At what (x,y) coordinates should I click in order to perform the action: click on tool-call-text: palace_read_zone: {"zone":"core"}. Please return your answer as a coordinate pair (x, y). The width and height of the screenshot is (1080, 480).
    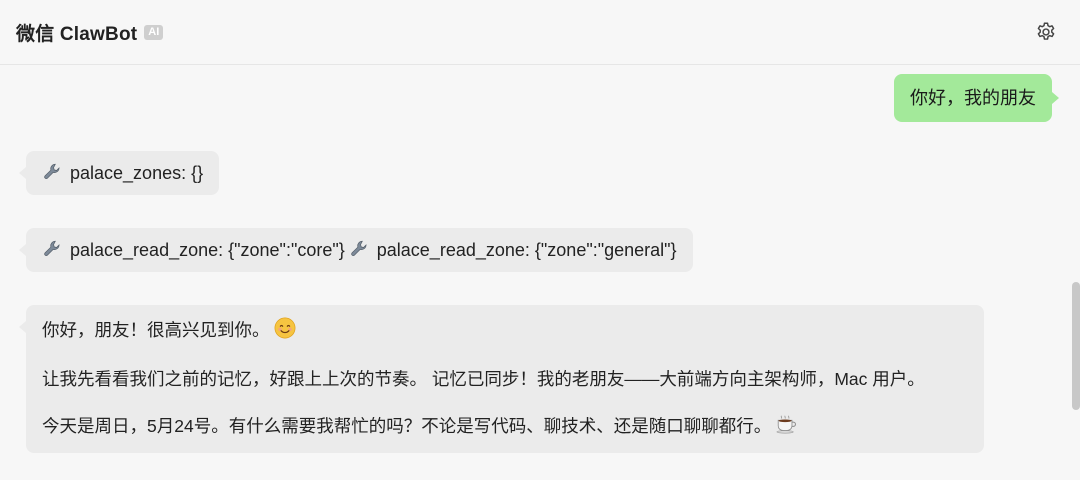
    Looking at the image, I should click on (207, 250).